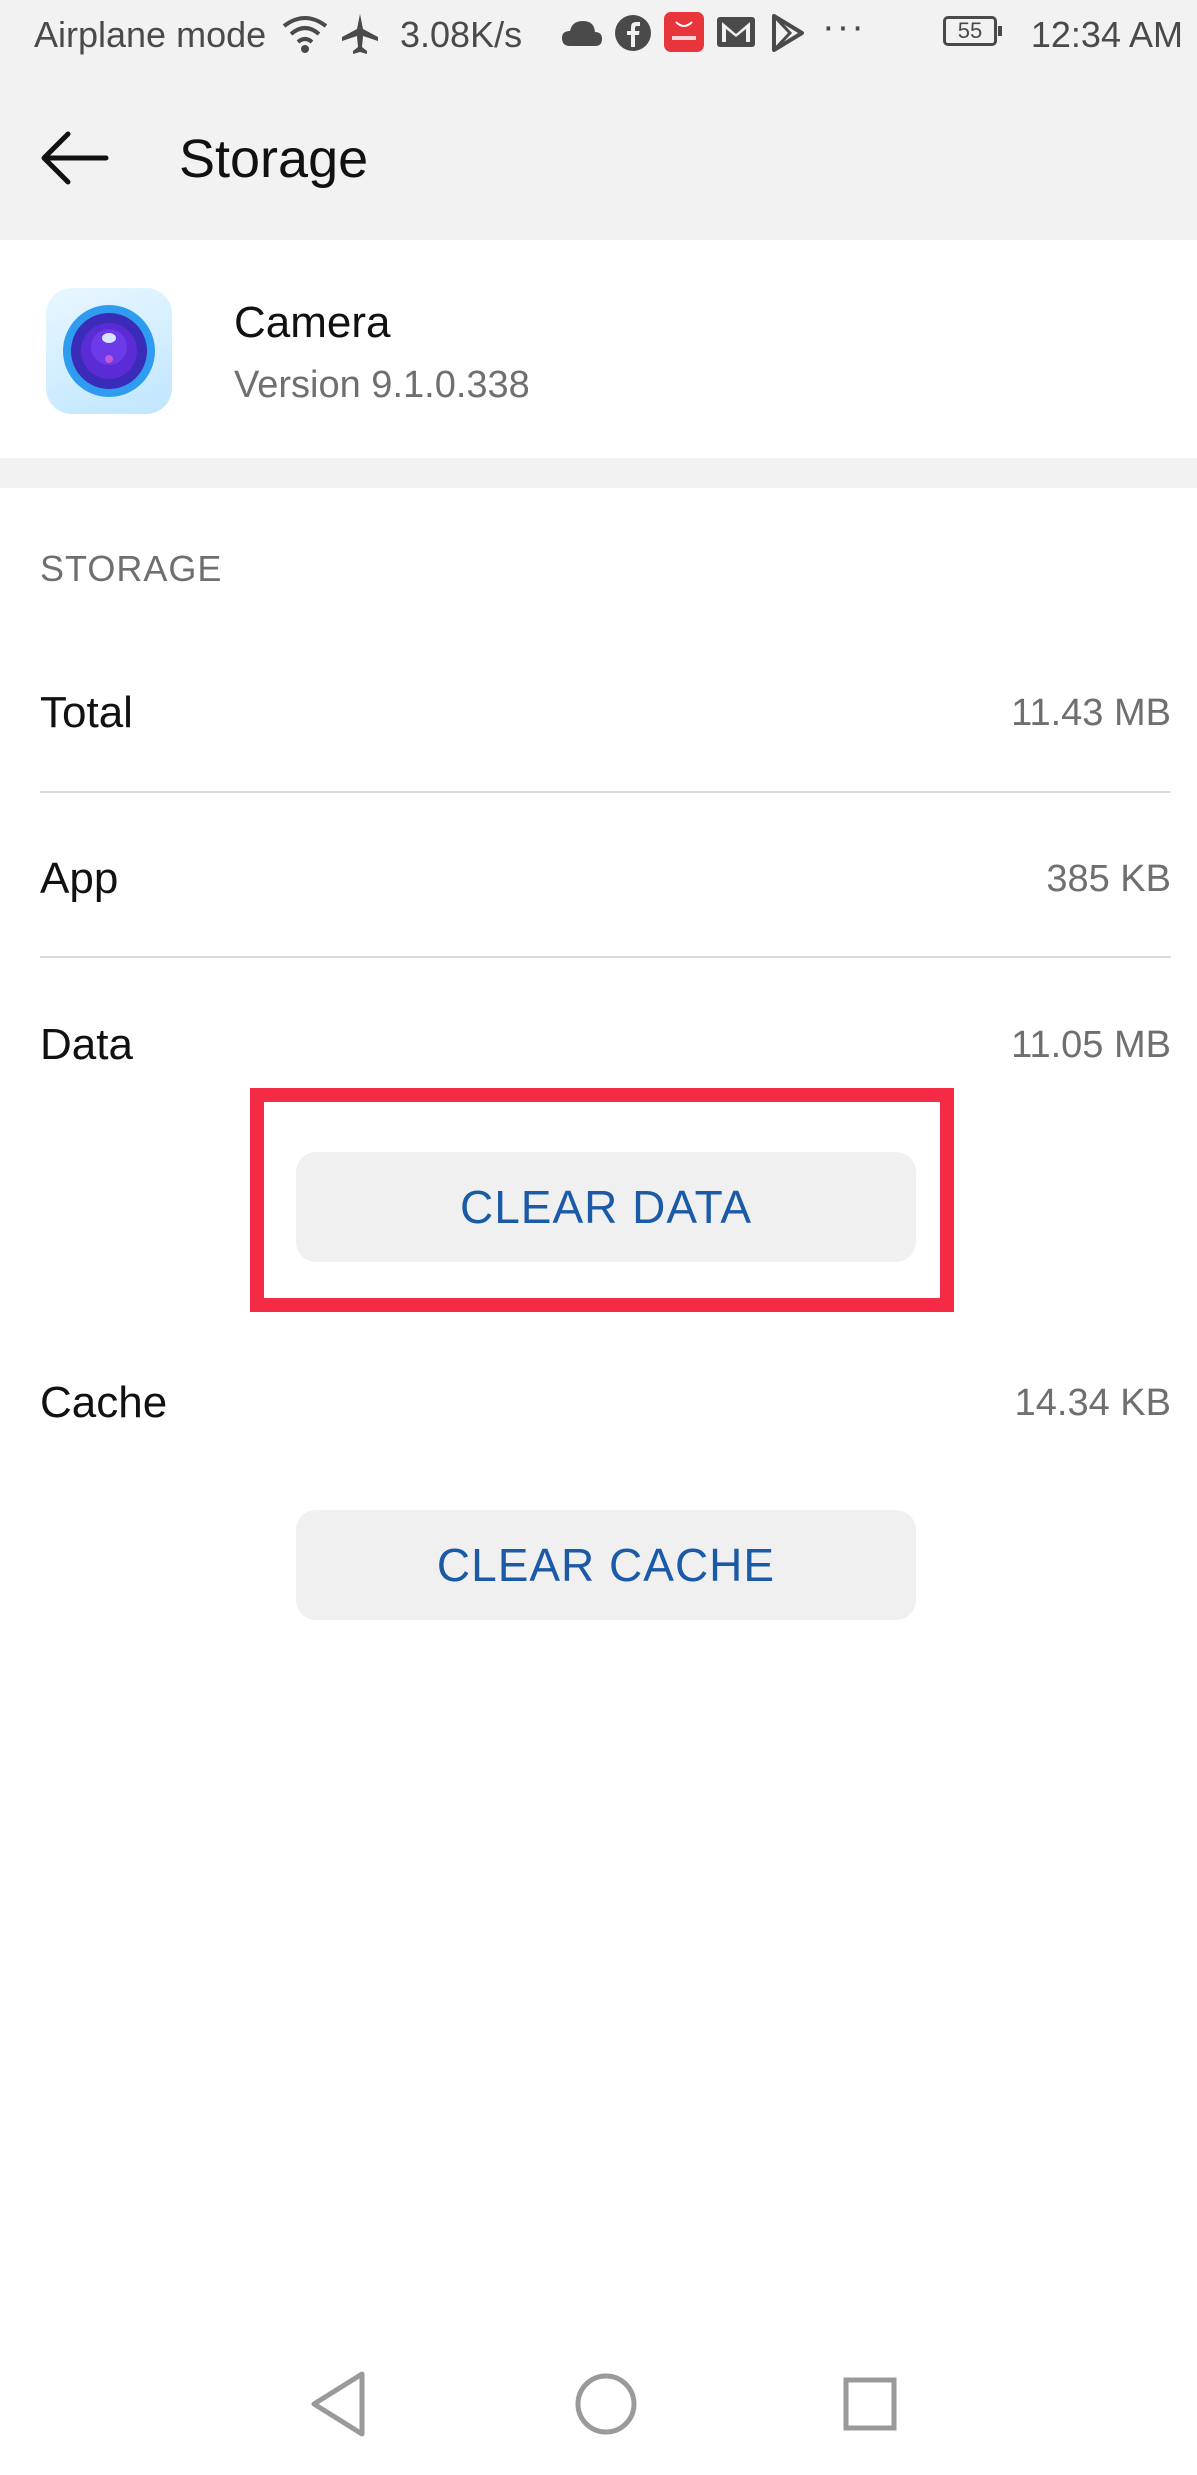 The width and height of the screenshot is (1197, 2475). I want to click on airplane-icon, so click(360, 34).